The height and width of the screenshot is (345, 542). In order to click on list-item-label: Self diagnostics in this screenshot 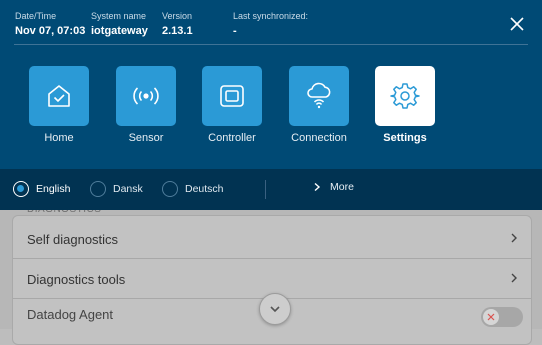, I will do `click(73, 239)`.